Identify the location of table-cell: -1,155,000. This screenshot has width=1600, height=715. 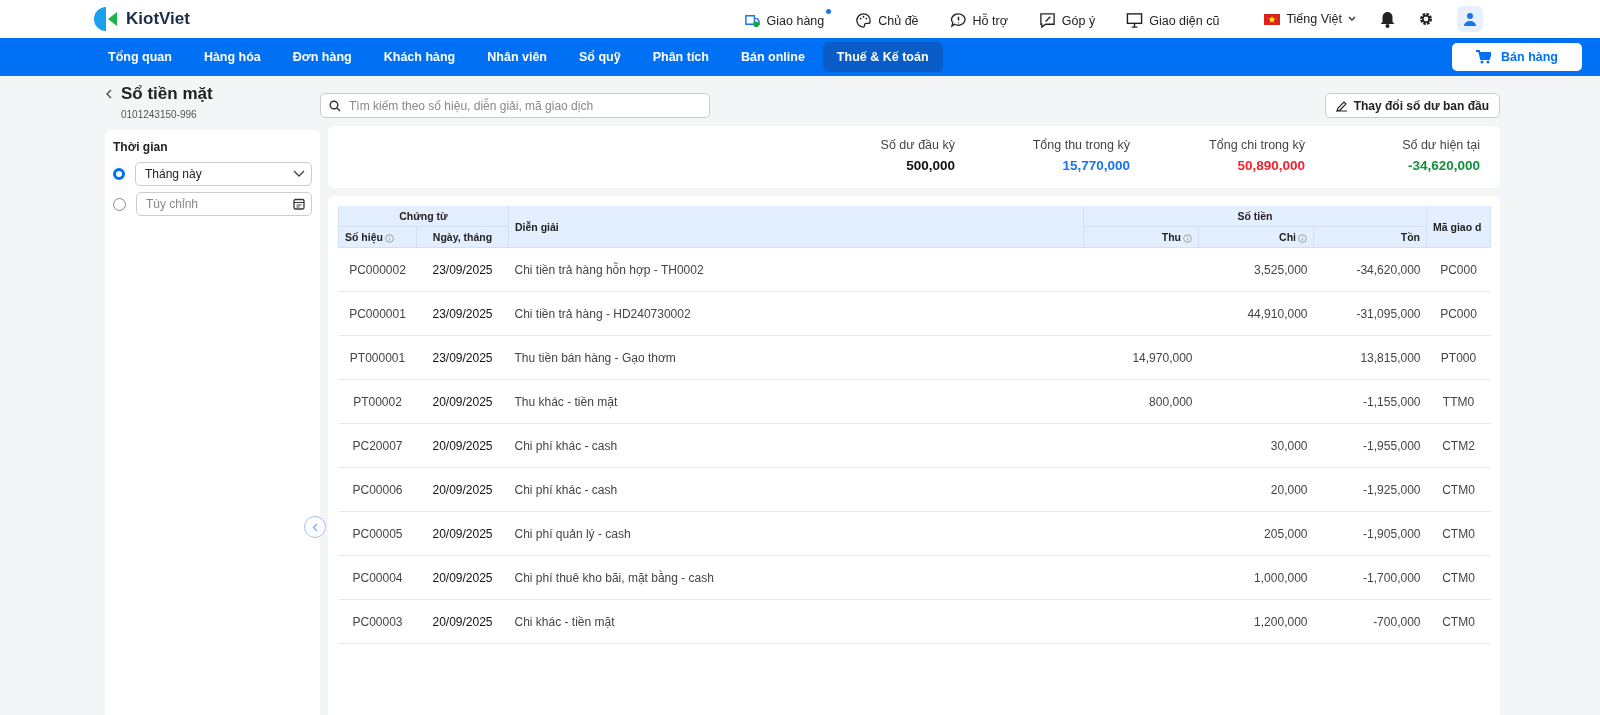
(1370, 401).